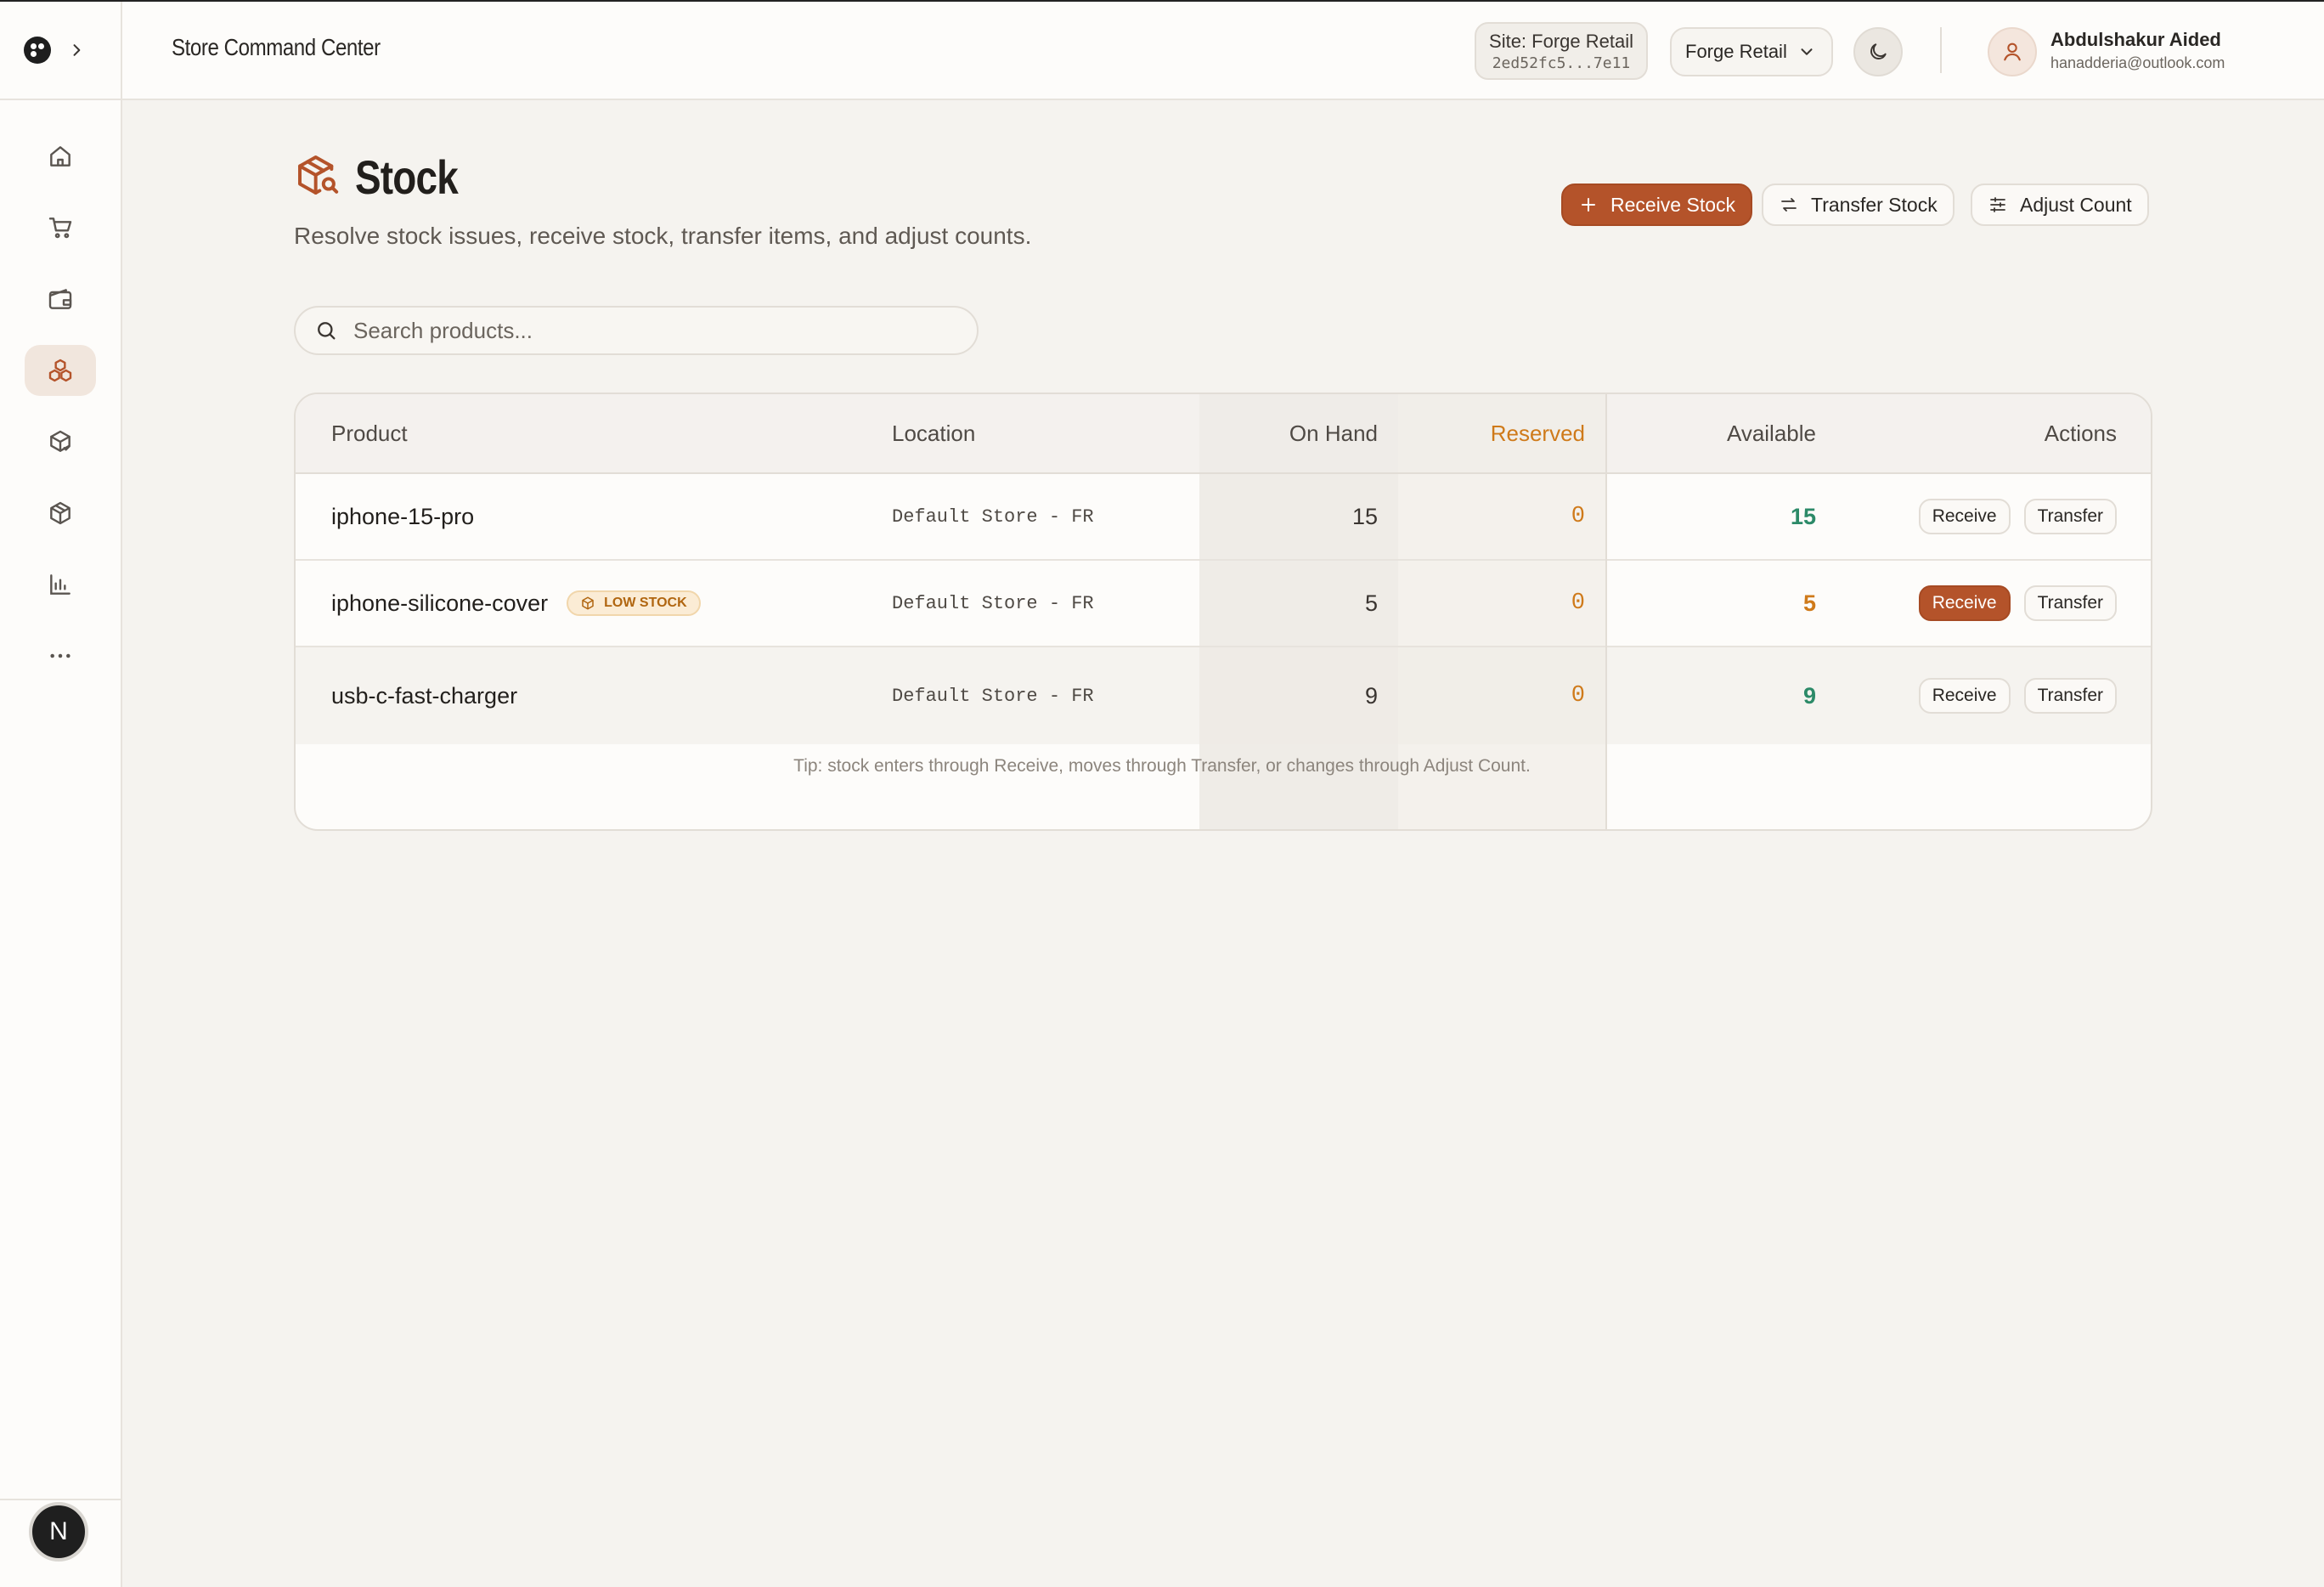  I want to click on user-avatar, so click(2013, 51).